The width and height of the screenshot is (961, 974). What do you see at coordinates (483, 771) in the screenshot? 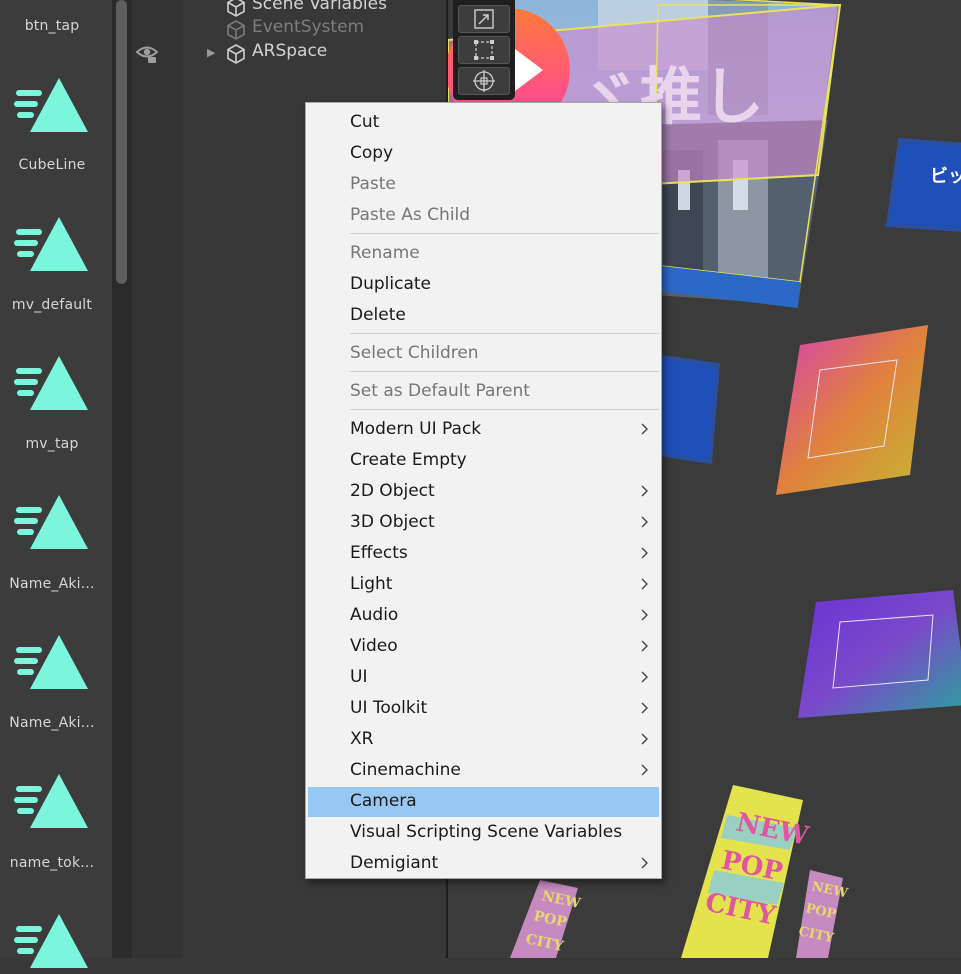
I see `menu-item-cinemachine: Cinemachine` at bounding box center [483, 771].